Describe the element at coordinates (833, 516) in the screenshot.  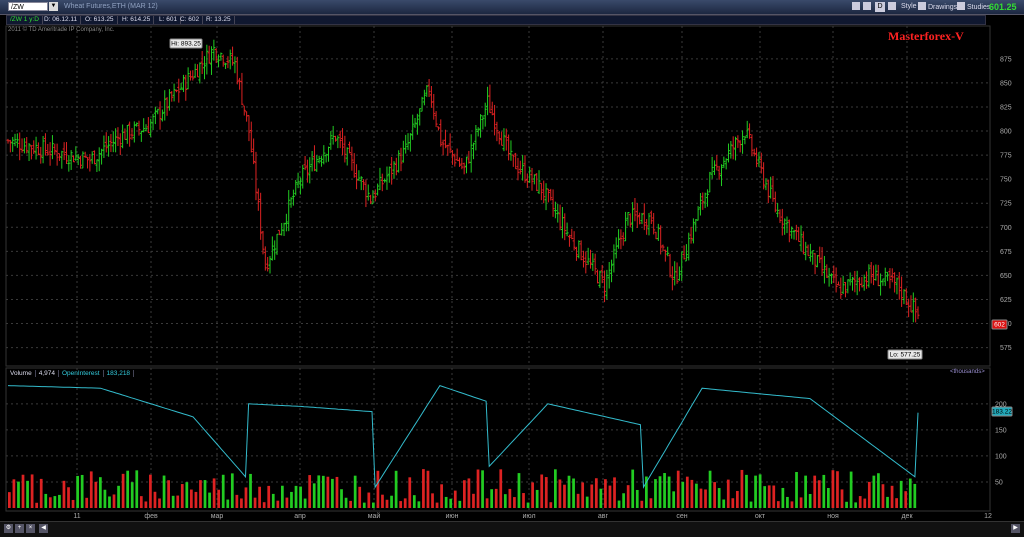
I see `time-tick-label: ноя` at that location.